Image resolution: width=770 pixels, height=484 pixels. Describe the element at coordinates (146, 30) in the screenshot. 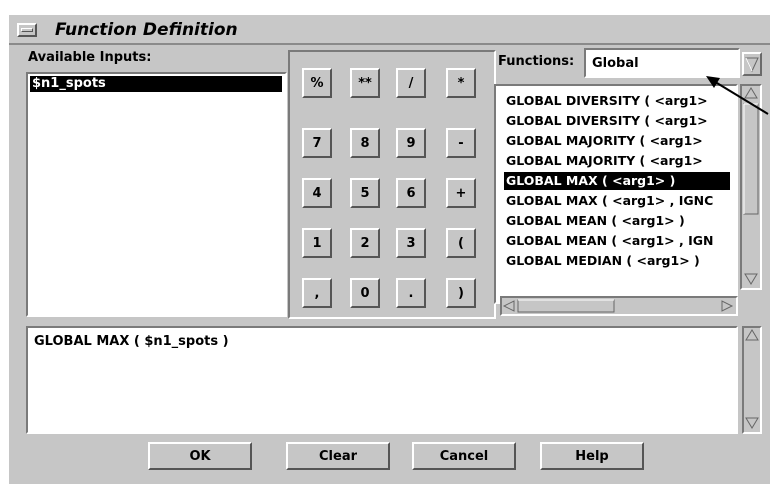

I see `window-title: Function Definition` at that location.